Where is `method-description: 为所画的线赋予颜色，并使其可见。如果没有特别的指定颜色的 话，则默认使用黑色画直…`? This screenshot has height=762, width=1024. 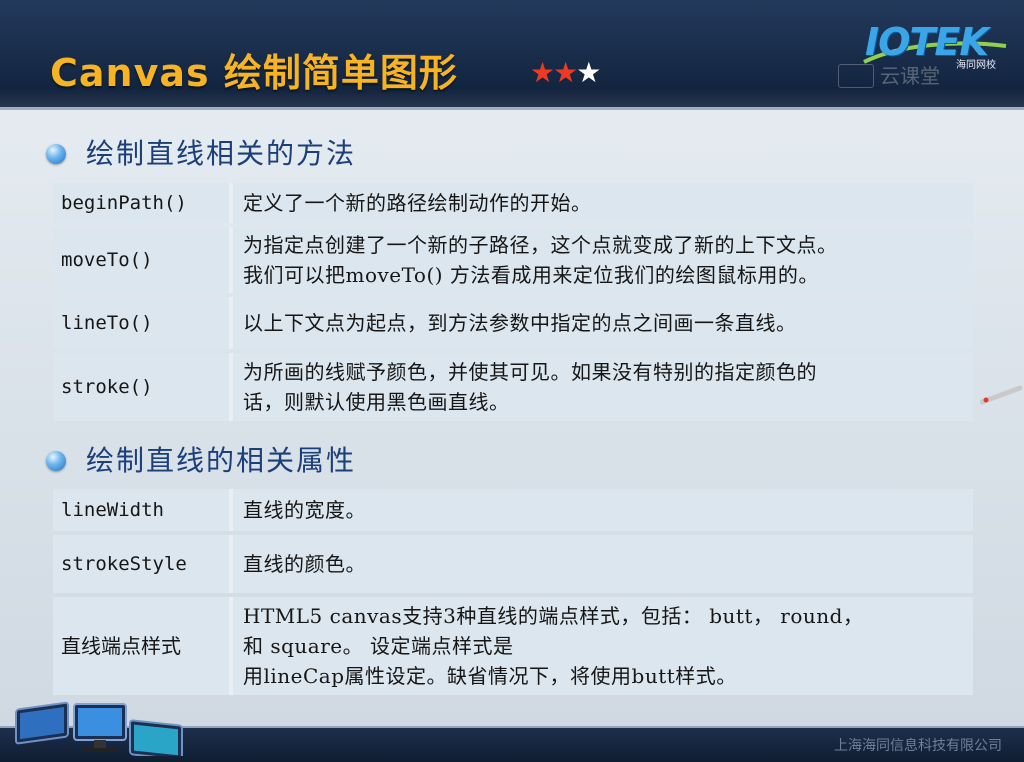
method-description: 为所画的线赋予颜色，并使其可见。如果没有特别的指定颜色的 话，则默认使用黑色画直… is located at coordinates (603, 387).